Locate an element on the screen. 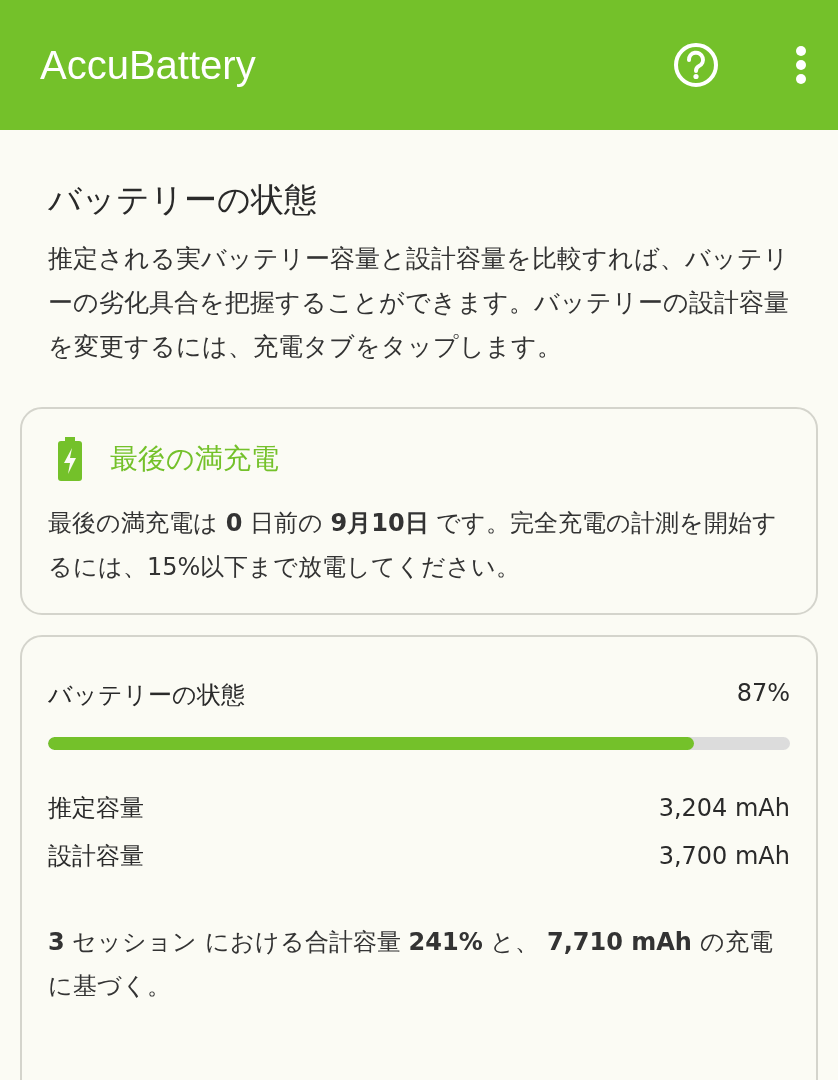 Image resolution: width=838 pixels, height=1080 pixels. section-title: バッテリーの状態 is located at coordinates (183, 200).